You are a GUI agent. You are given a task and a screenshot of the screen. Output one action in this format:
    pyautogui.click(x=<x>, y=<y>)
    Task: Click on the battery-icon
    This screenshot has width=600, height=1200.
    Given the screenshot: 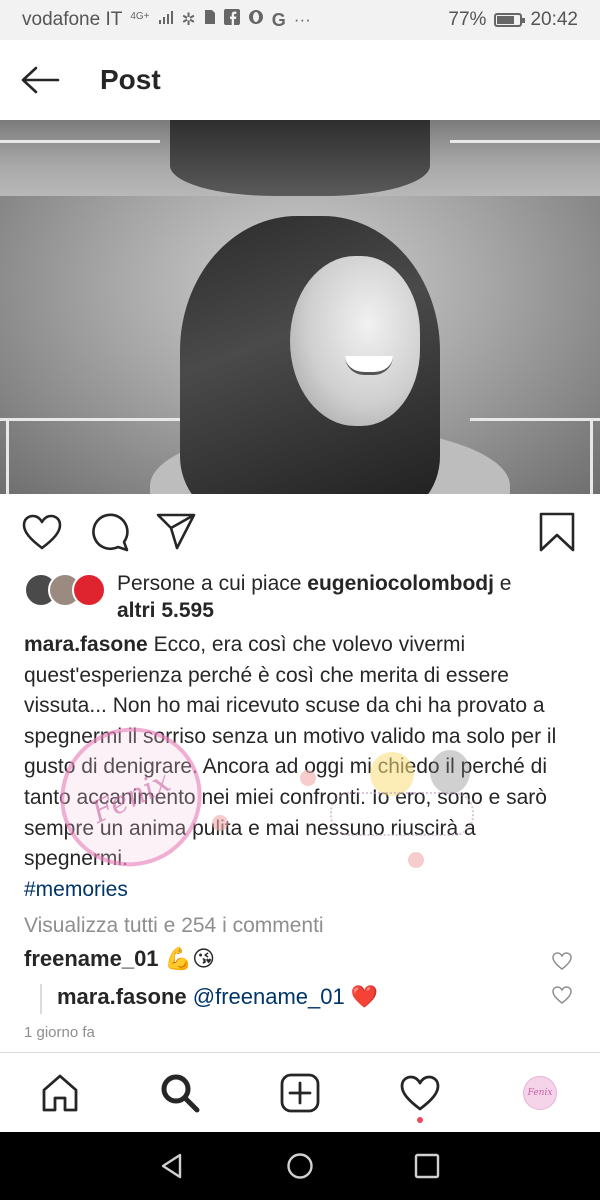 What is the action you would take?
    pyautogui.click(x=510, y=20)
    